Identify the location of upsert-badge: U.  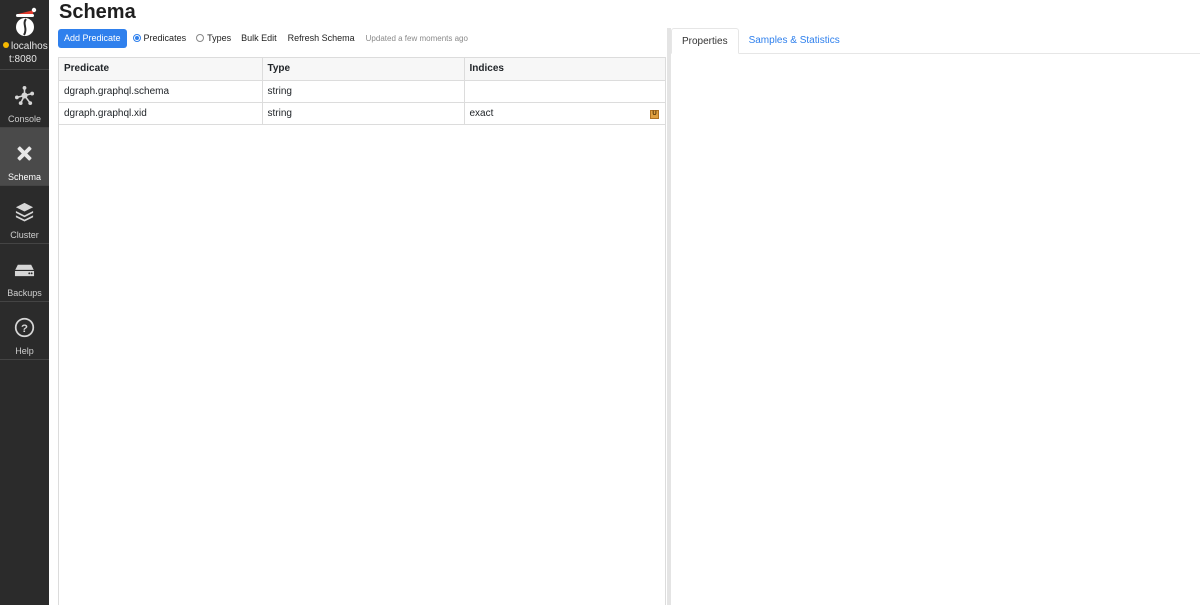
(654, 114).